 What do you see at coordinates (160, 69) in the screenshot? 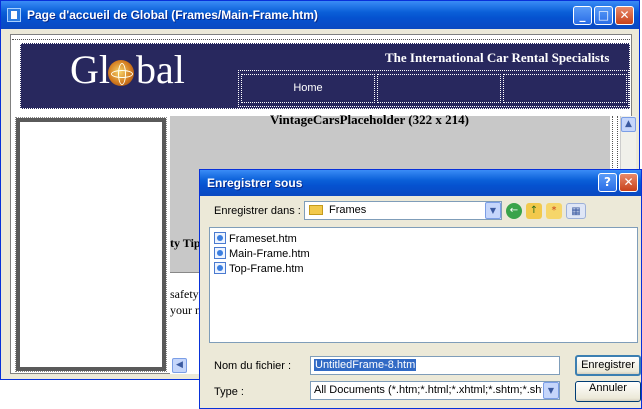
I see `logo-suffix: bal` at bounding box center [160, 69].